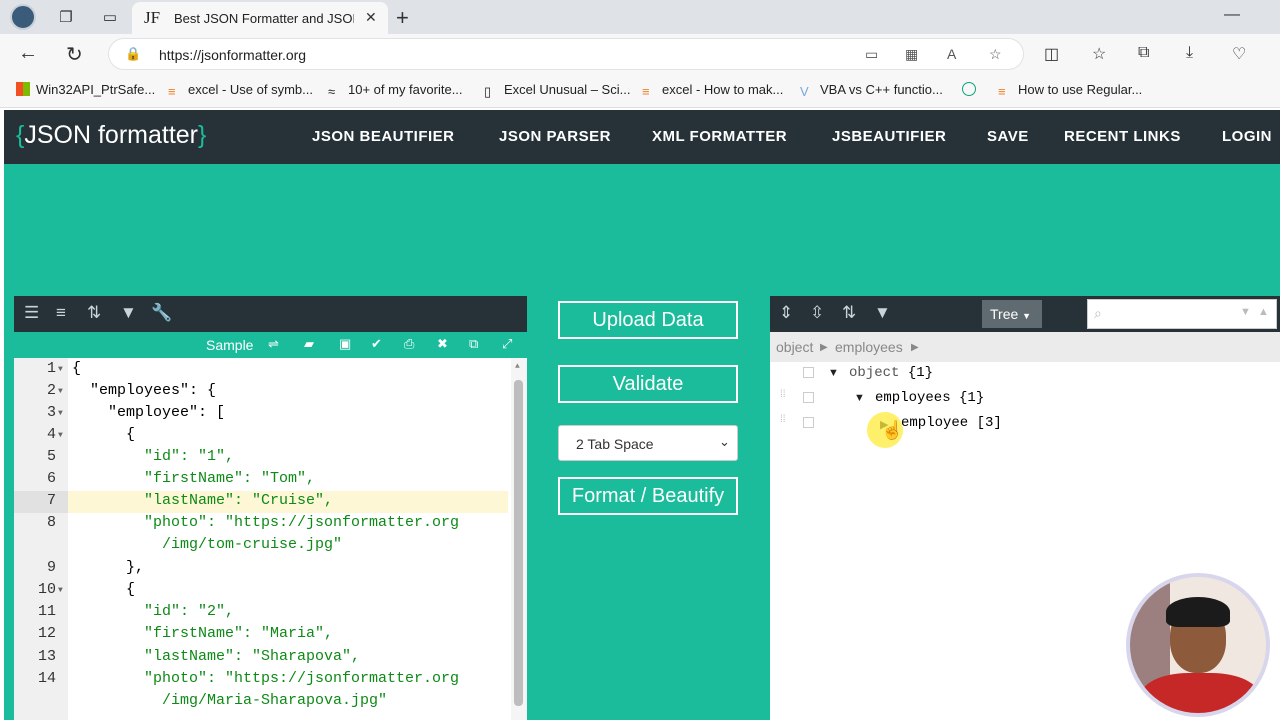 This screenshot has width=1280, height=720. What do you see at coordinates (817, 313) in the screenshot?
I see `collapse-all-icon: ⇳` at bounding box center [817, 313].